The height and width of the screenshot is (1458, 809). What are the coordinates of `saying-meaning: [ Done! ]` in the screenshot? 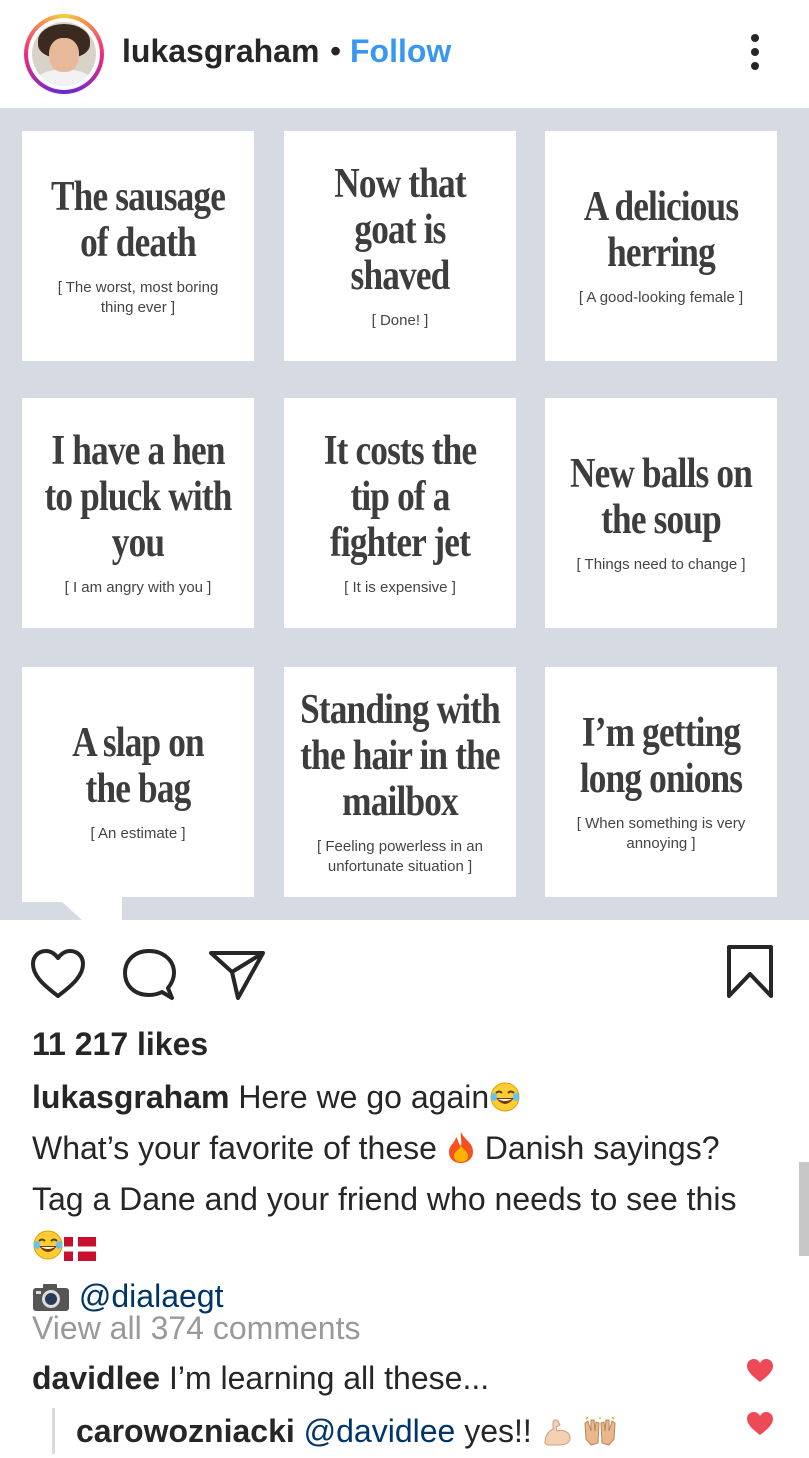 It's located at (400, 320).